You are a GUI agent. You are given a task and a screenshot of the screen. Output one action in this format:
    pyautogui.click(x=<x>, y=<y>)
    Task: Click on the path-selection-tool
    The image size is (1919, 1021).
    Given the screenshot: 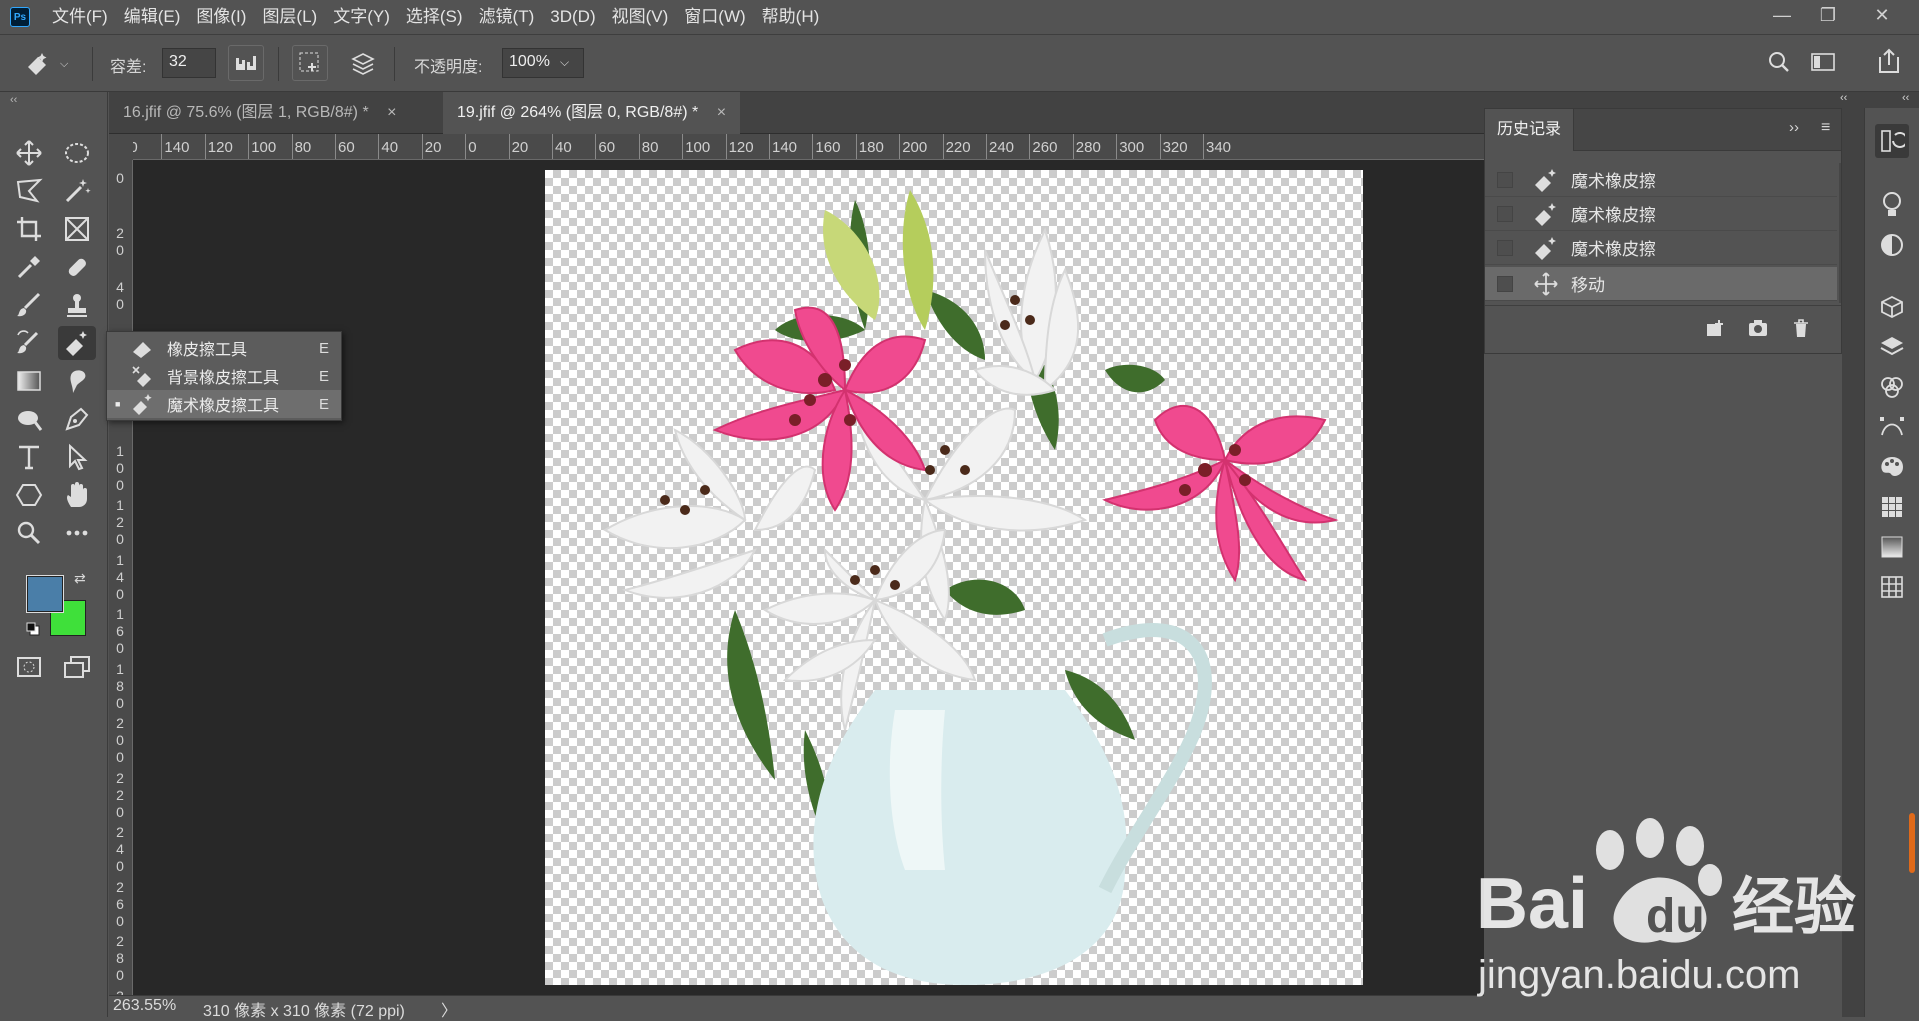 What is the action you would take?
    pyautogui.click(x=77, y=457)
    